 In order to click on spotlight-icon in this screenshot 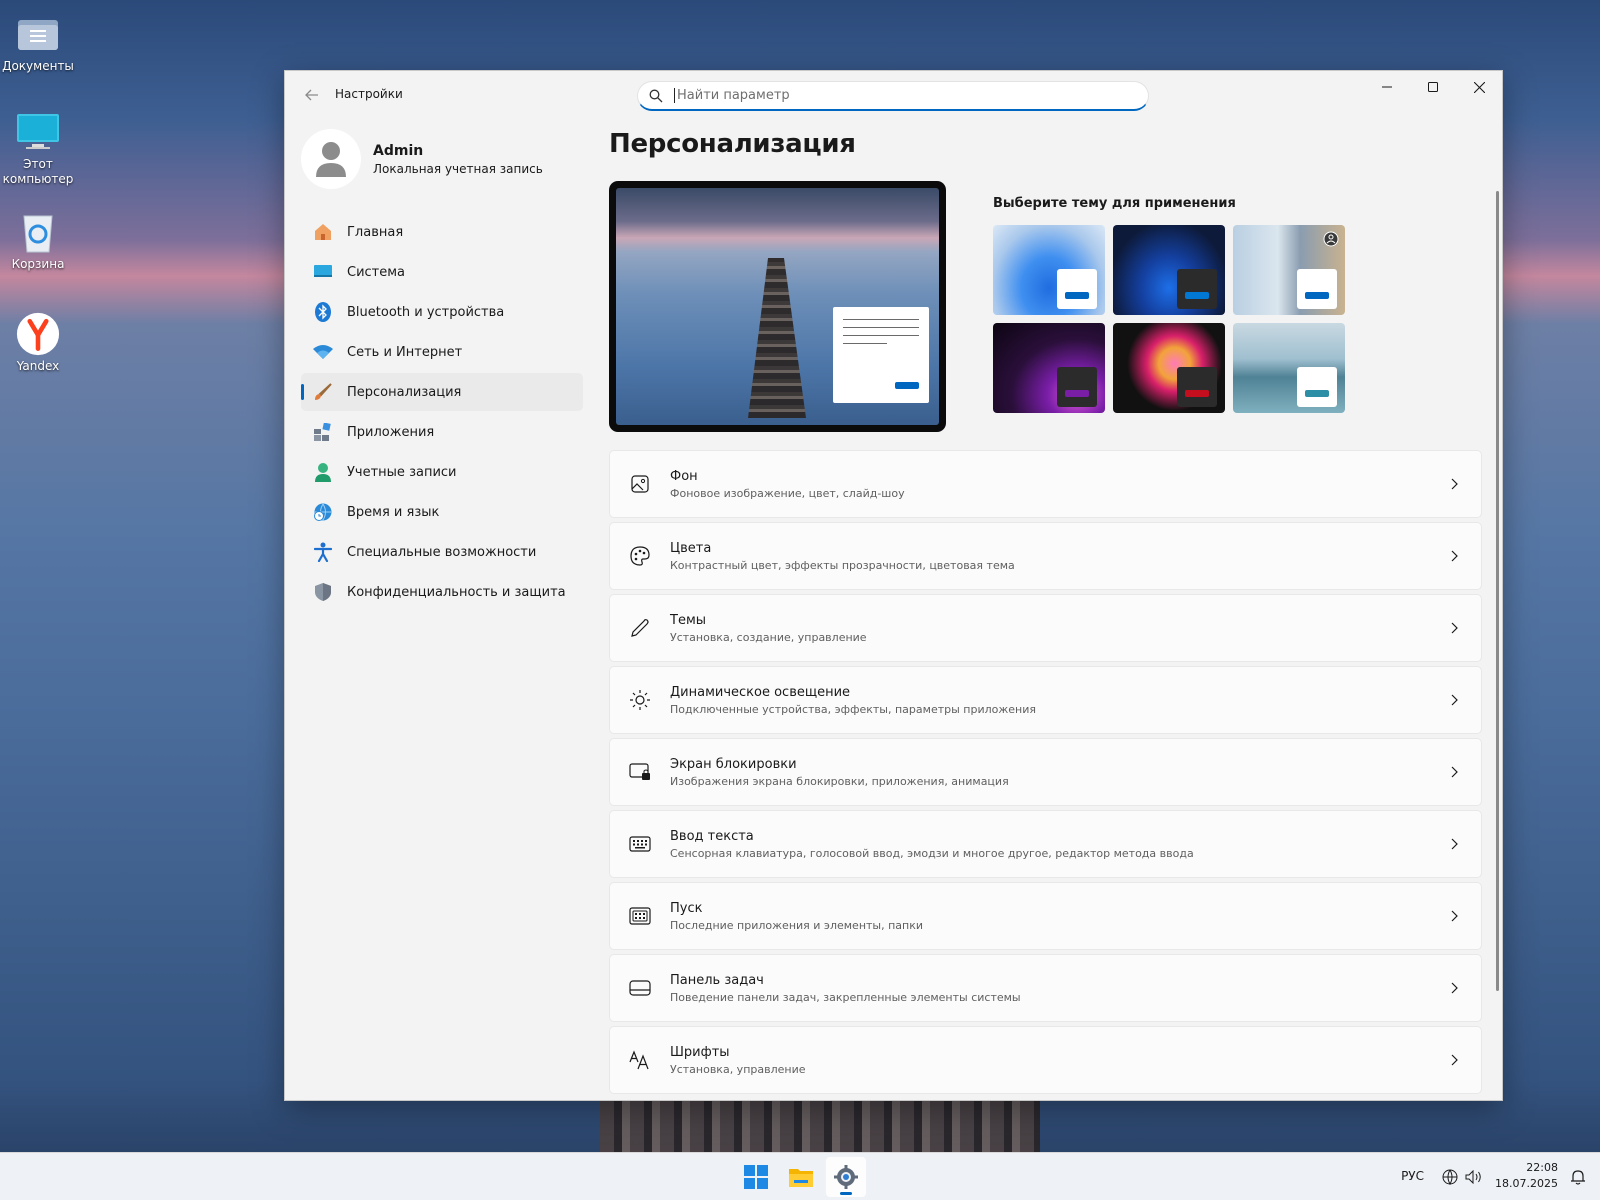, I will do `click(1331, 239)`.